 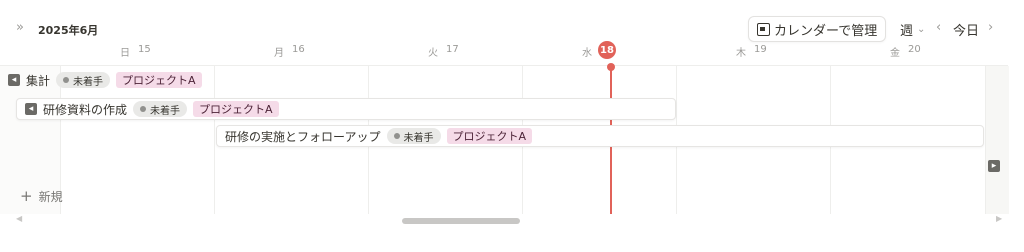 I want to click on event-title: 研修資料の作成, so click(x=85, y=109).